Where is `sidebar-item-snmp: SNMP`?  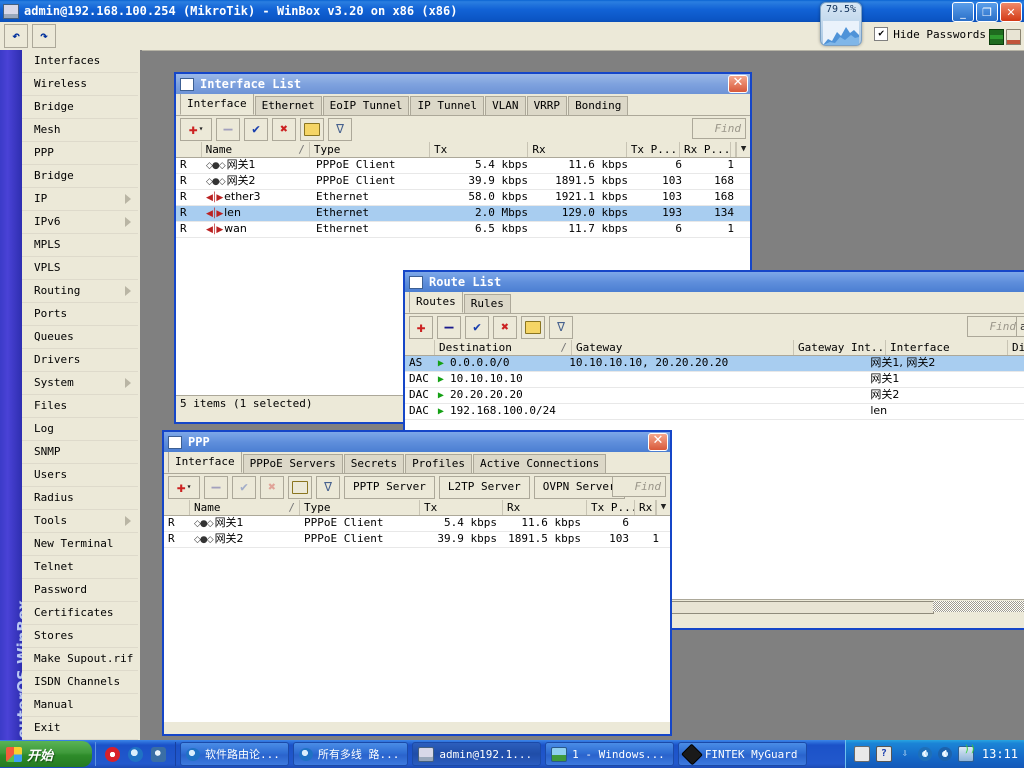 sidebar-item-snmp: SNMP is located at coordinates (80, 452).